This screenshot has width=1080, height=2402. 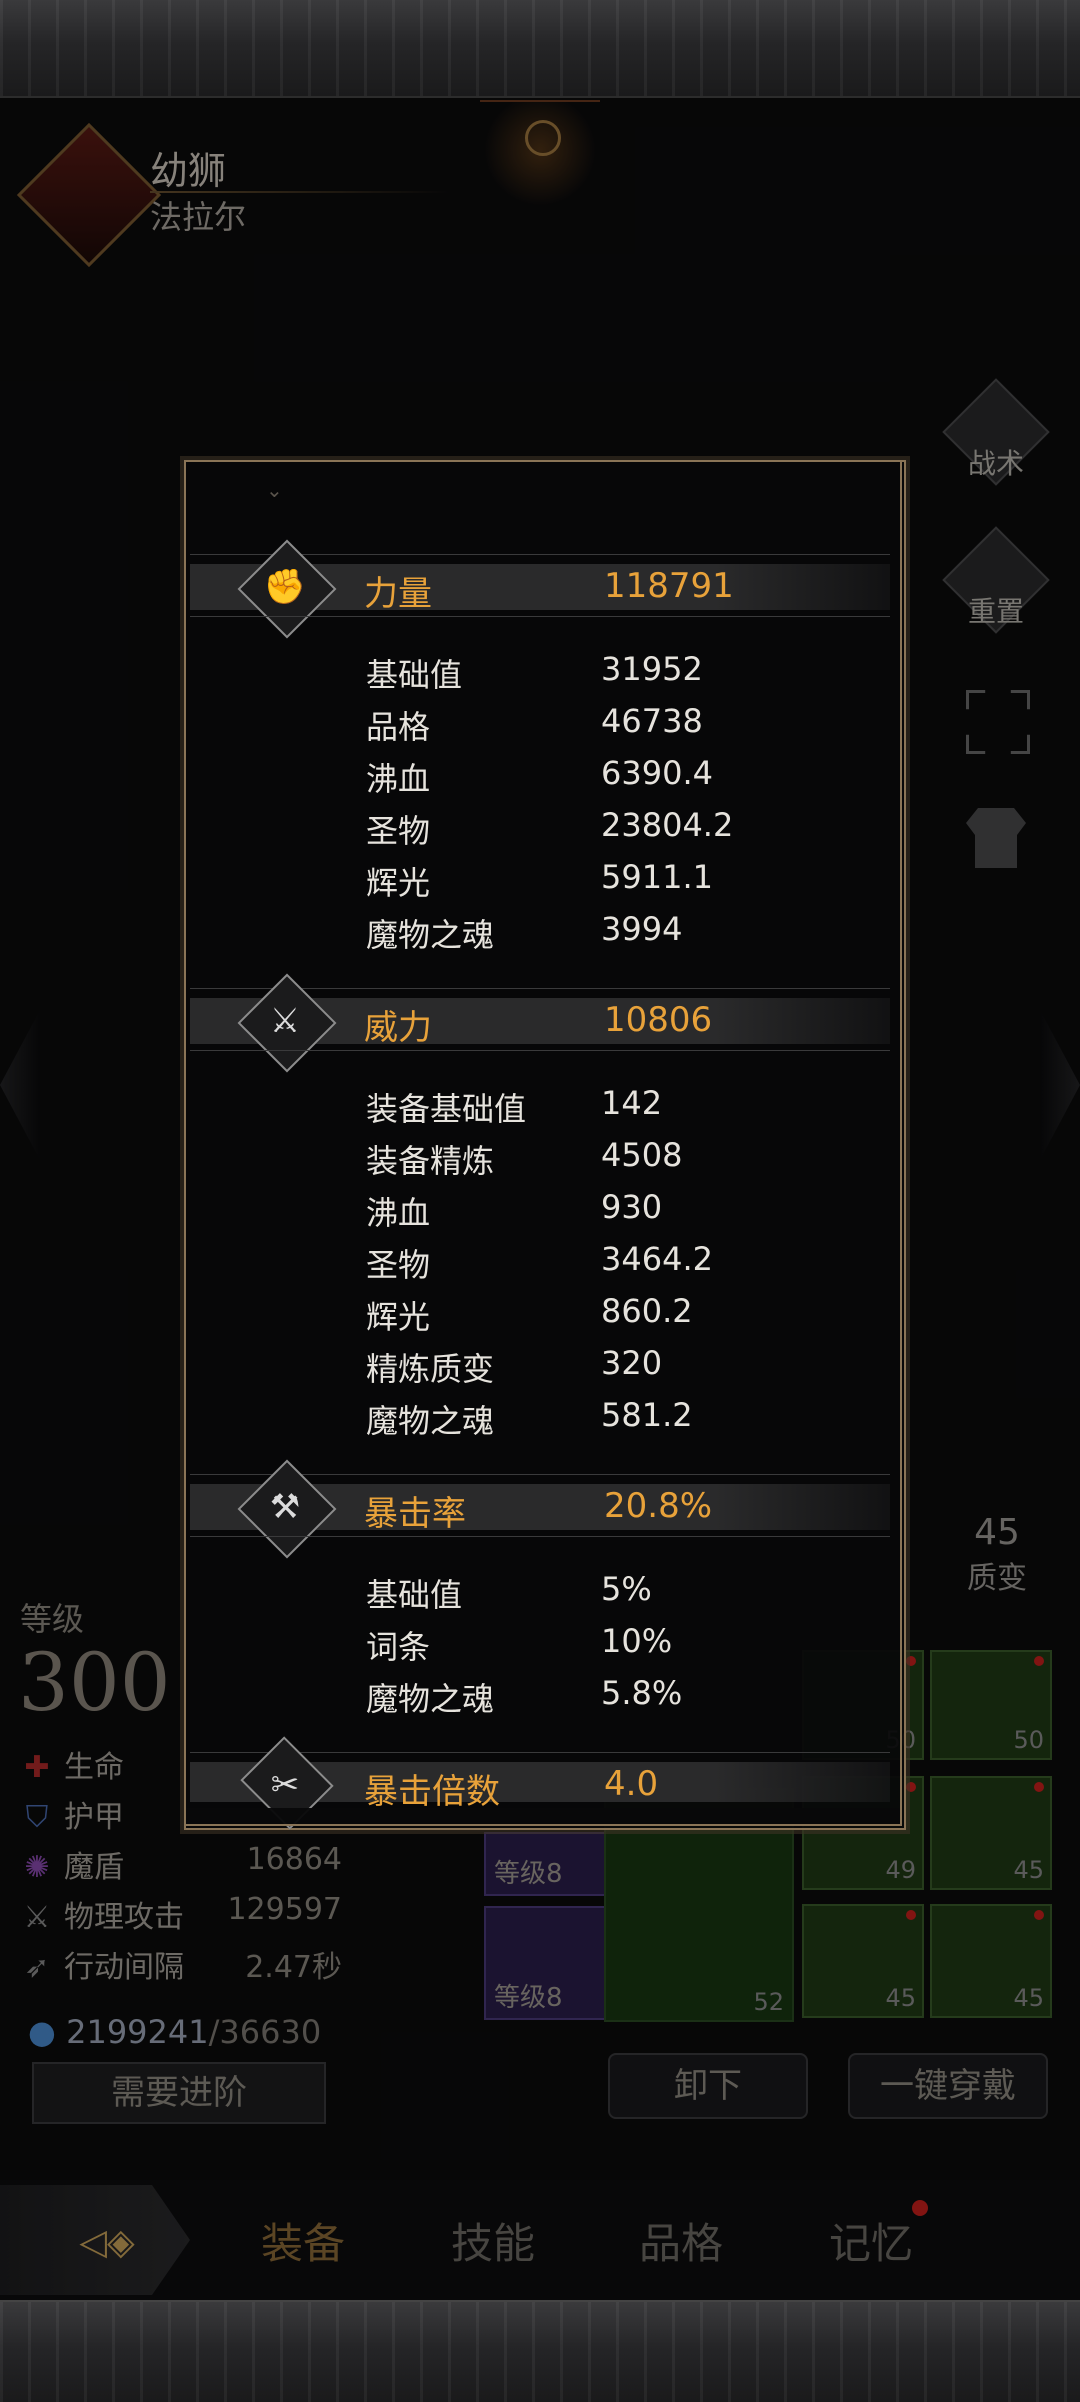 What do you see at coordinates (398, 1028) in the screenshot?
I see `section-title: 威力` at bounding box center [398, 1028].